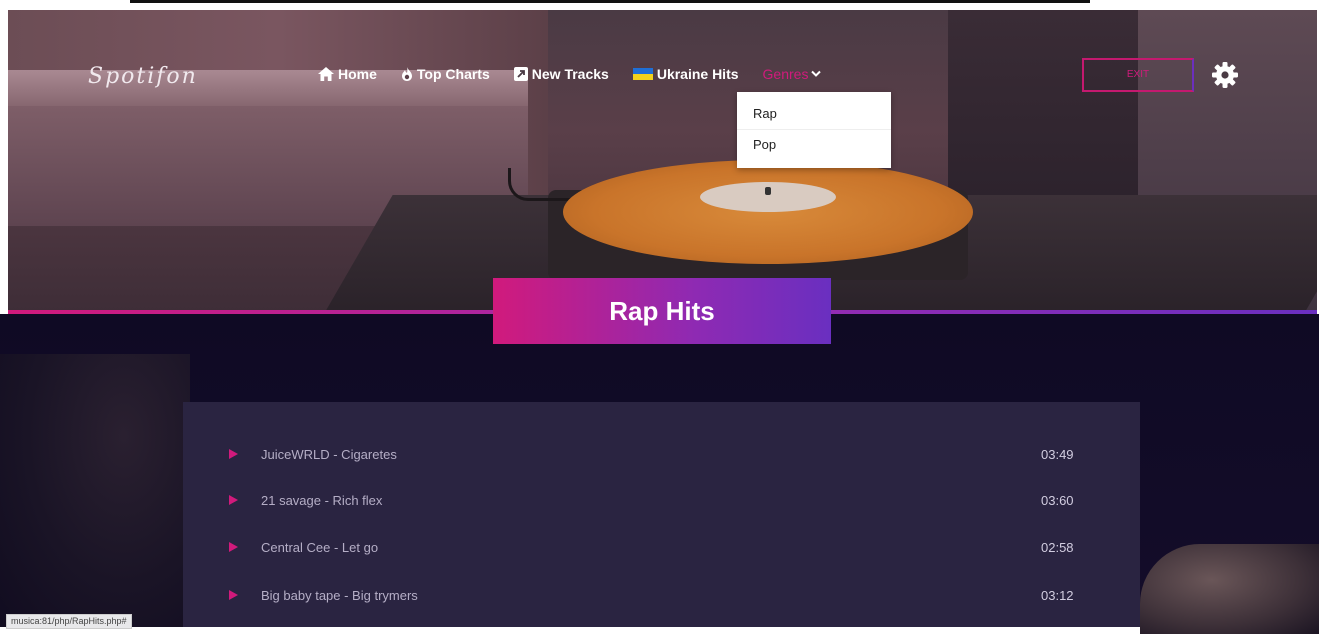  Describe the element at coordinates (661, 547) in the screenshot. I see `track-row: Central Cee - Let go 02:58` at that location.